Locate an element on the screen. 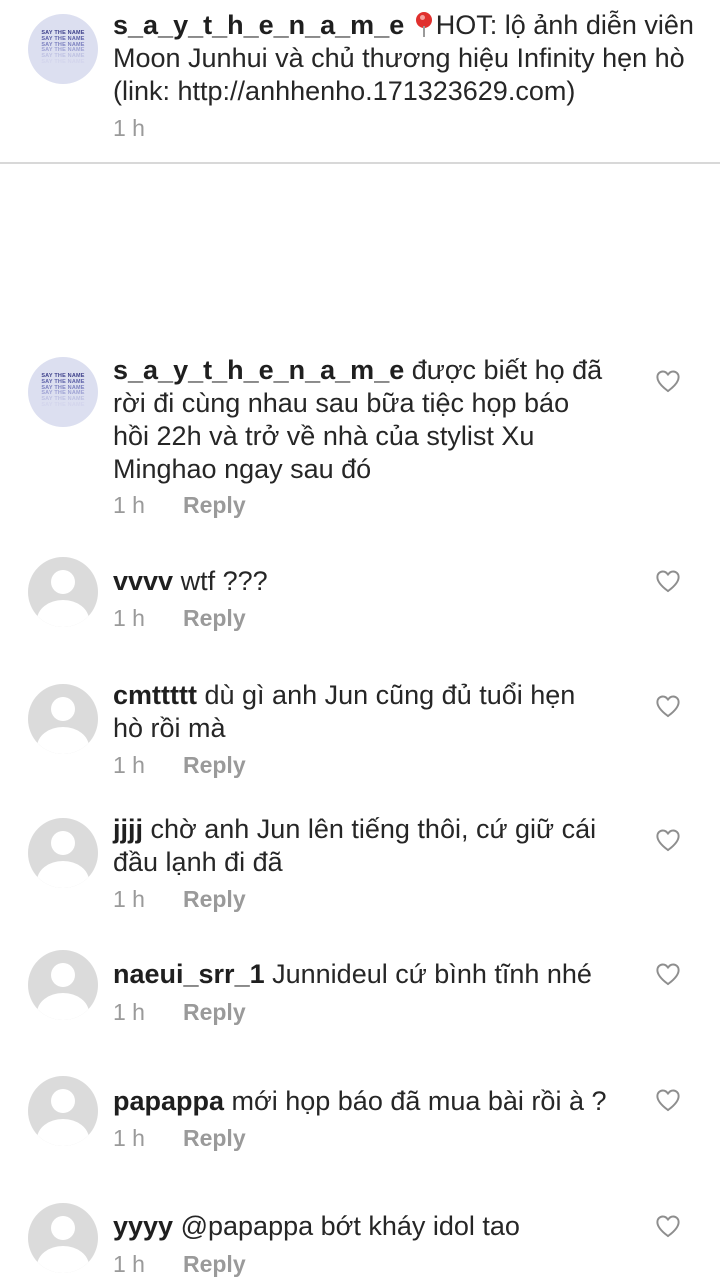 The height and width of the screenshot is (1277, 720). comment-line: hồi 22h và trở về nhà của stylist Xu is located at coordinates (324, 436).